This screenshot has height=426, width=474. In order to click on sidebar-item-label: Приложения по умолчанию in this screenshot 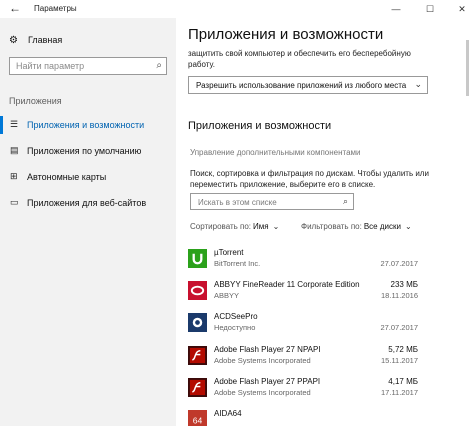, I will do `click(84, 151)`.